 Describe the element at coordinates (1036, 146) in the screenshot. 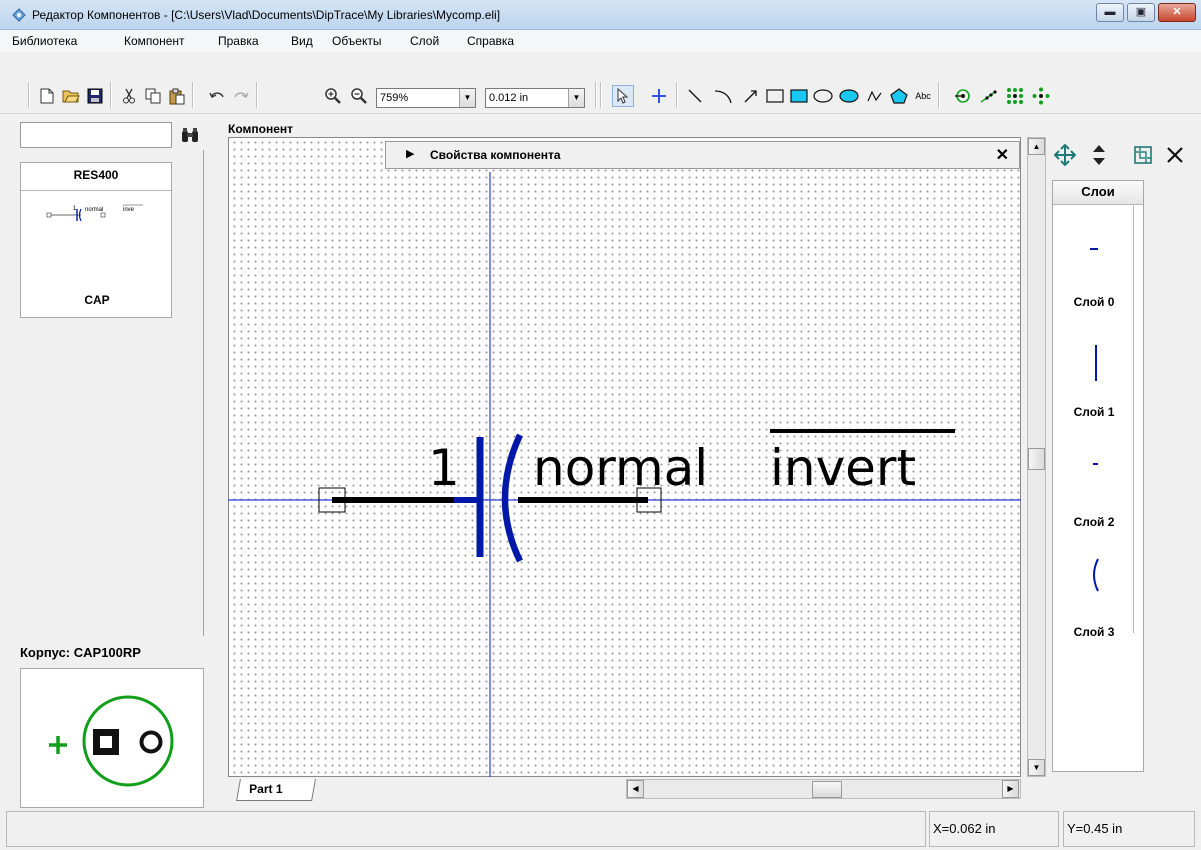

I see `scroll-up-button: ▲` at that location.